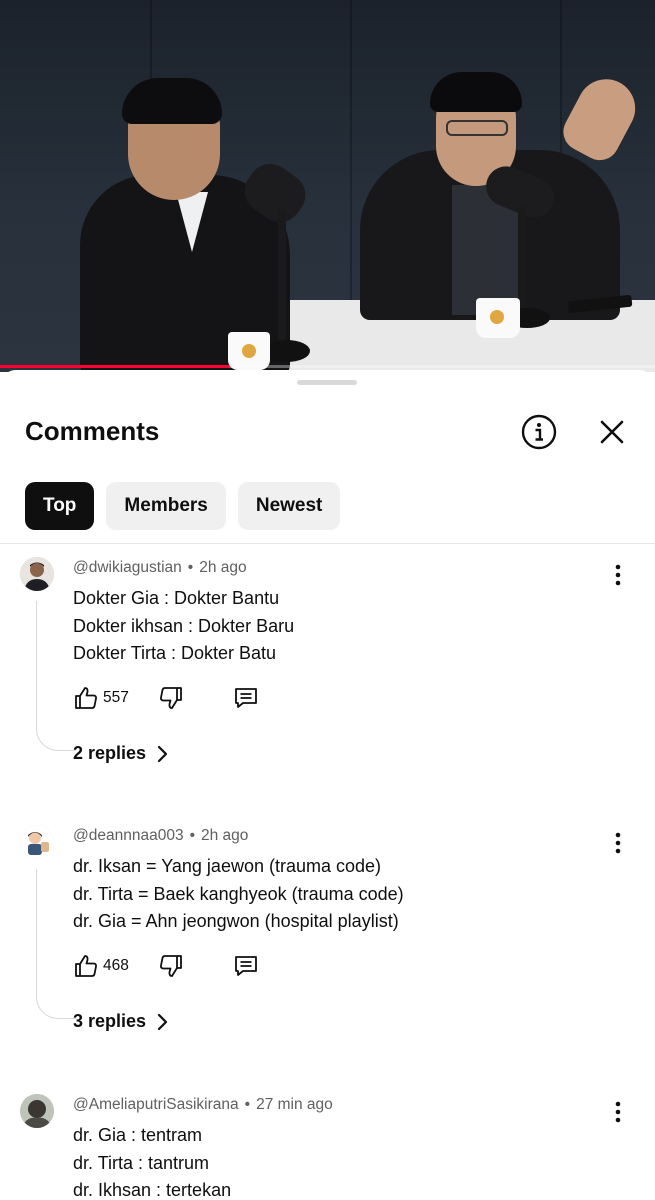 The height and width of the screenshot is (1200, 655). Describe the element at coordinates (116, 697) in the screenshot. I see `like-count: 557` at that location.